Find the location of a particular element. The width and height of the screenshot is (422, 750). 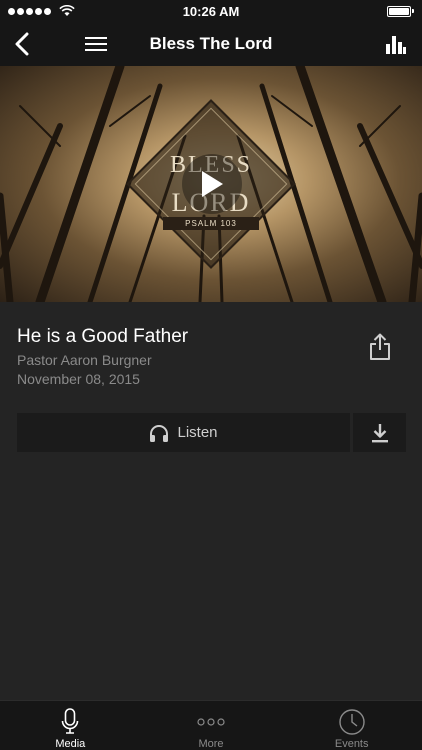

download-button is located at coordinates (379, 432).